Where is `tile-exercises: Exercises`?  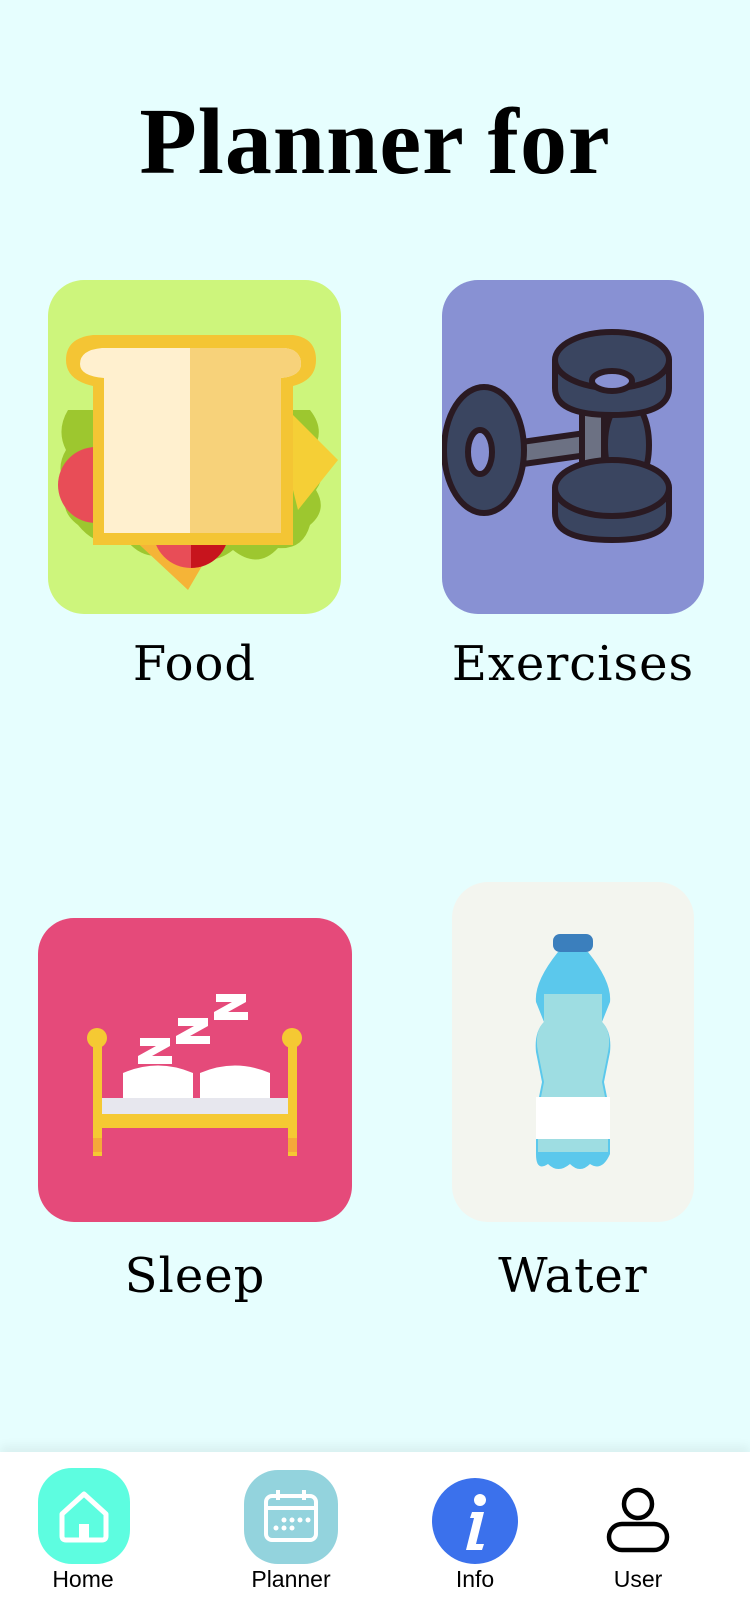 tile-exercises: Exercises is located at coordinates (573, 490).